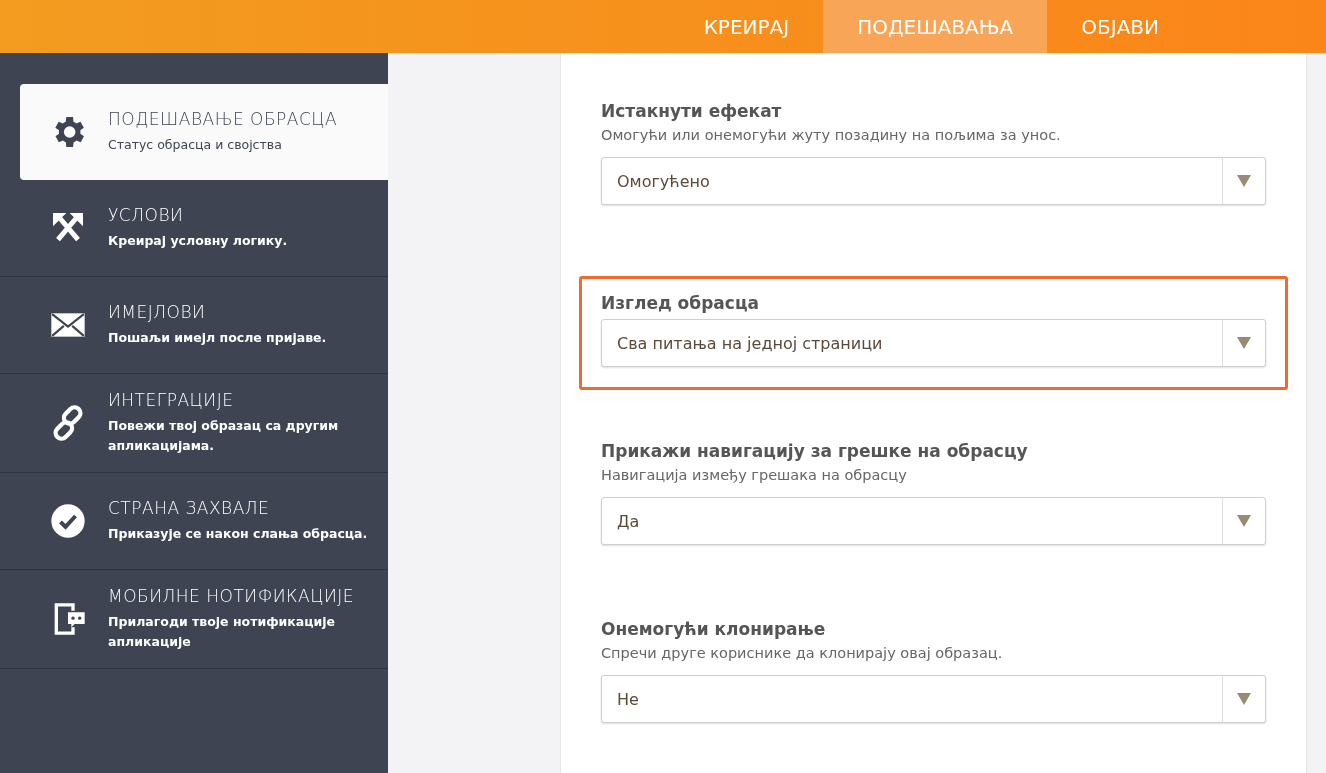 The height and width of the screenshot is (773, 1326). What do you see at coordinates (146, 215) in the screenshot?
I see `sidebar-item-title: УСЛОВИ` at bounding box center [146, 215].